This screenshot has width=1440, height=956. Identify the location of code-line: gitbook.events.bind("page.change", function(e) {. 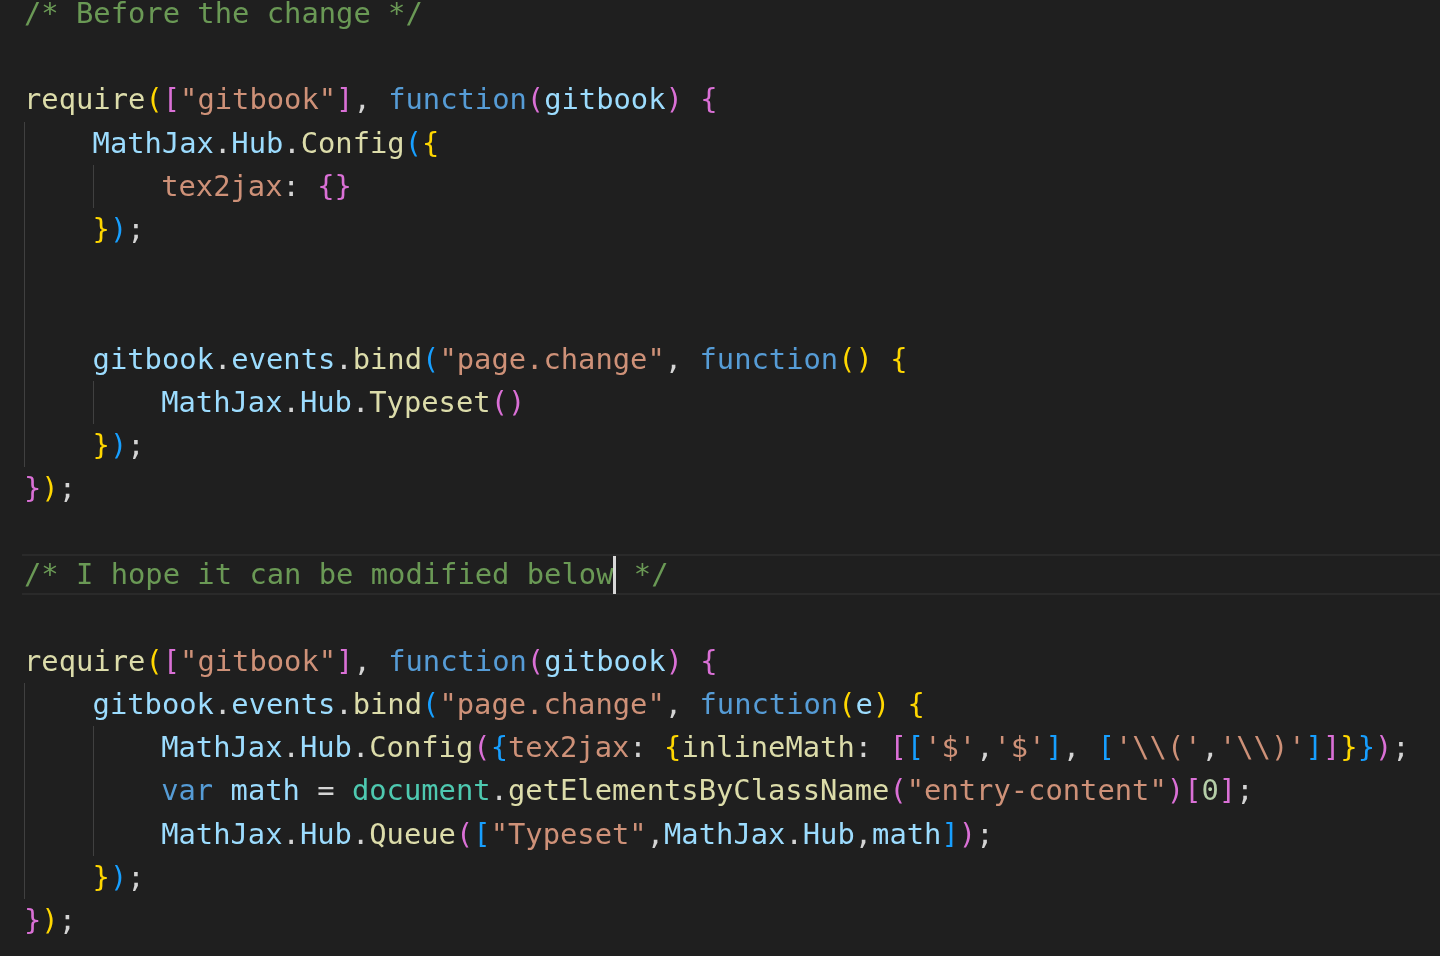
(508, 704).